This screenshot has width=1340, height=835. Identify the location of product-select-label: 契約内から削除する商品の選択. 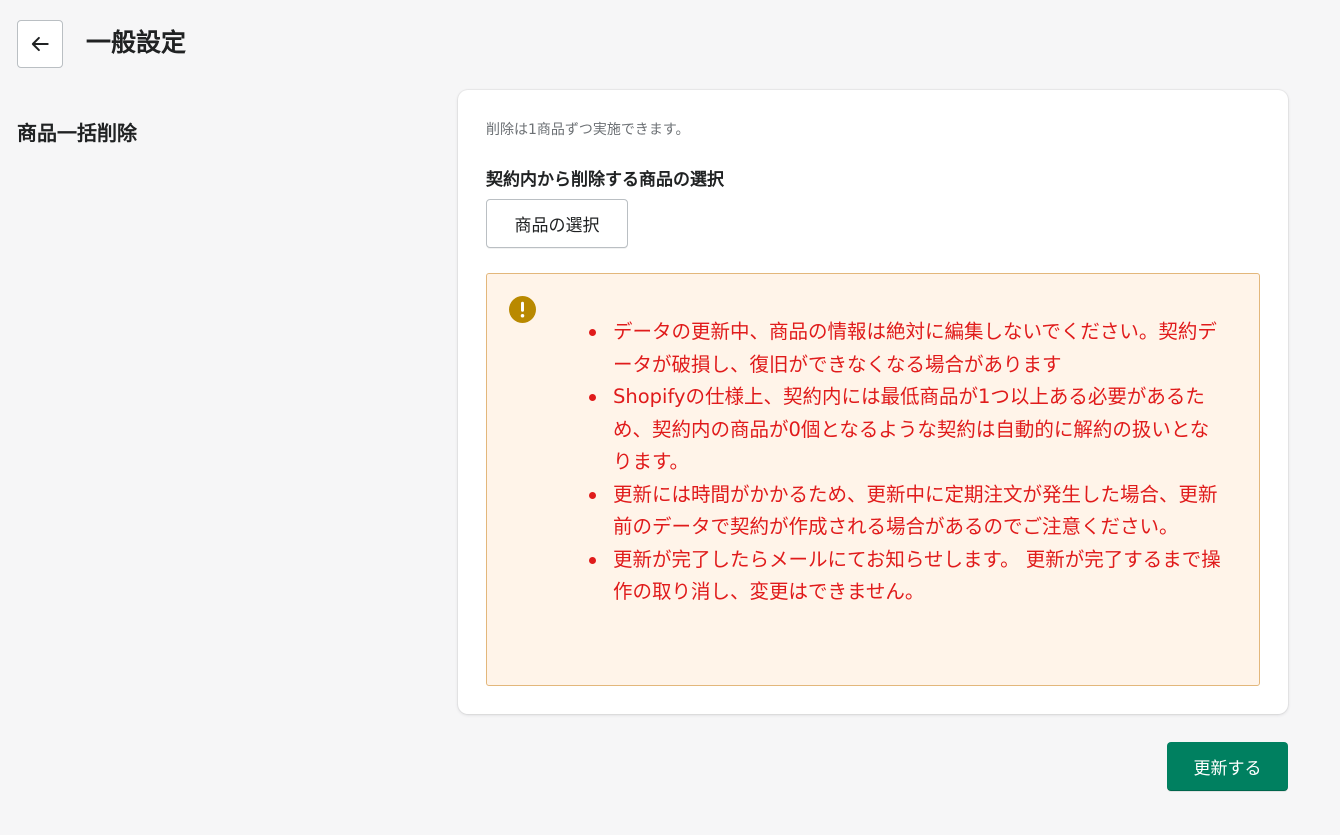
(605, 180).